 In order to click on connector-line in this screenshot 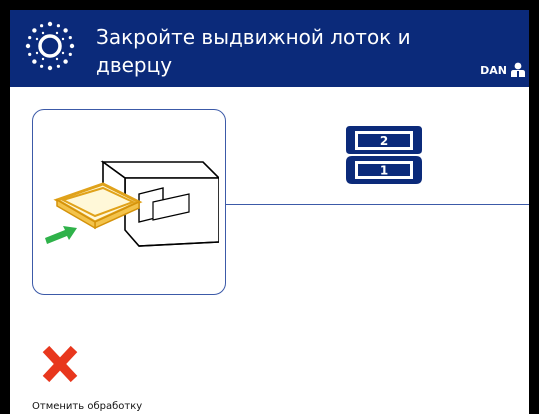, I will do `click(377, 204)`.